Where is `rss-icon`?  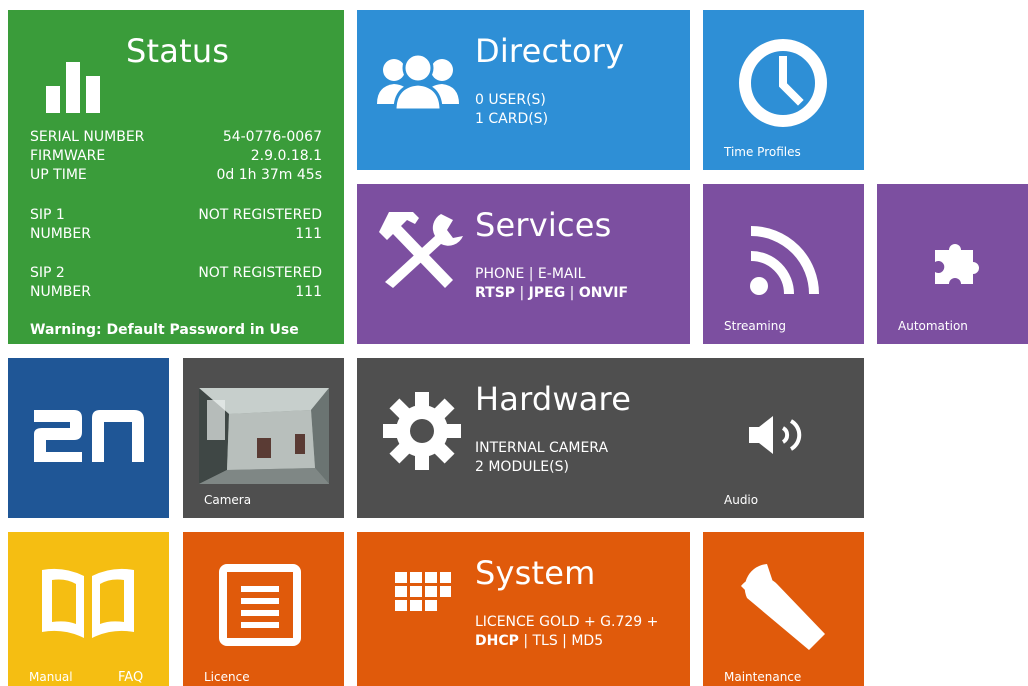 rss-icon is located at coordinates (784, 260).